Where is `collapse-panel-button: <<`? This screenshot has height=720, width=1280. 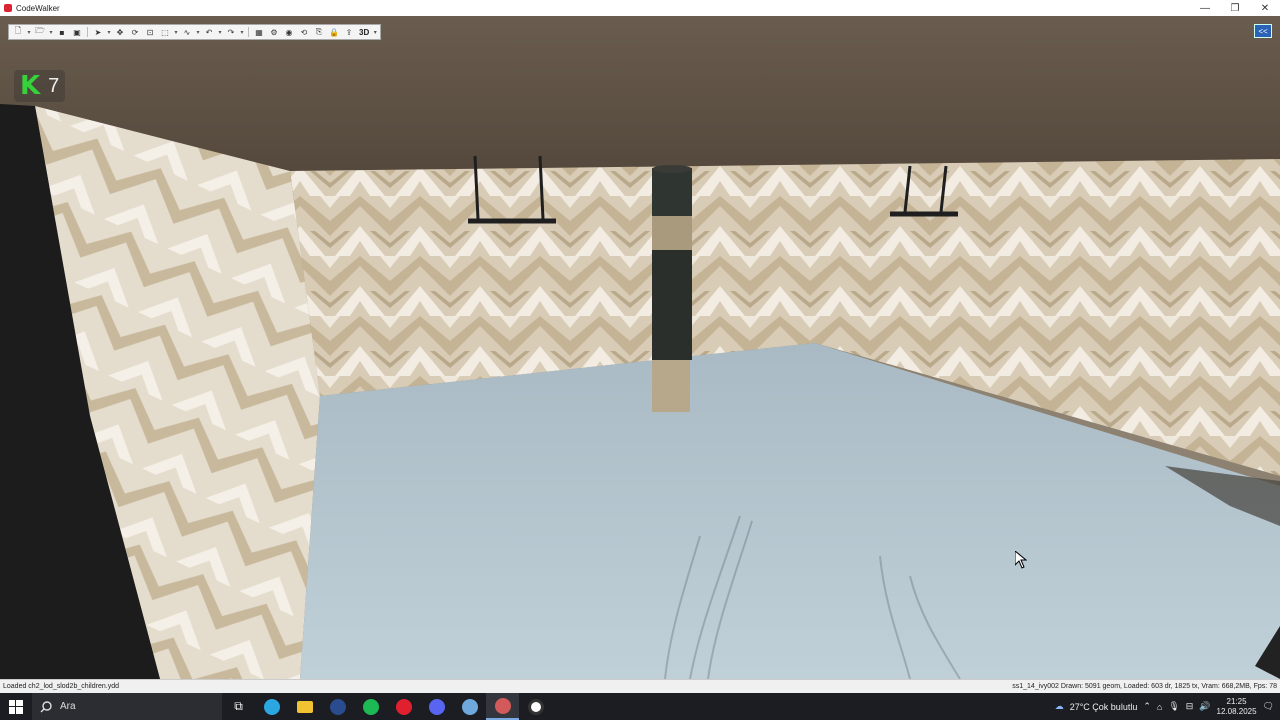 collapse-panel-button: << is located at coordinates (1263, 31).